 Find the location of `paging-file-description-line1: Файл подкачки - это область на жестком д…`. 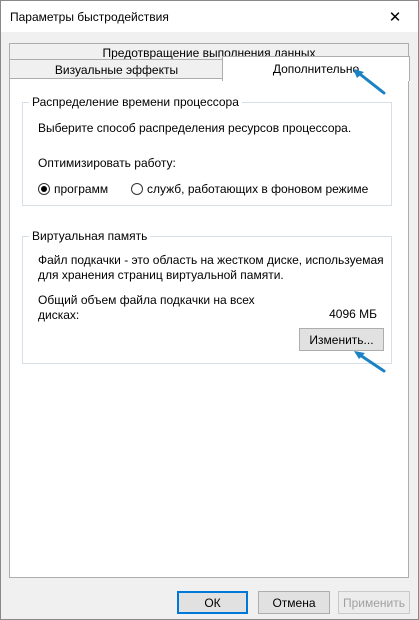

paging-file-description-line1: Файл подкачки - это область на жестком д… is located at coordinates (211, 260).